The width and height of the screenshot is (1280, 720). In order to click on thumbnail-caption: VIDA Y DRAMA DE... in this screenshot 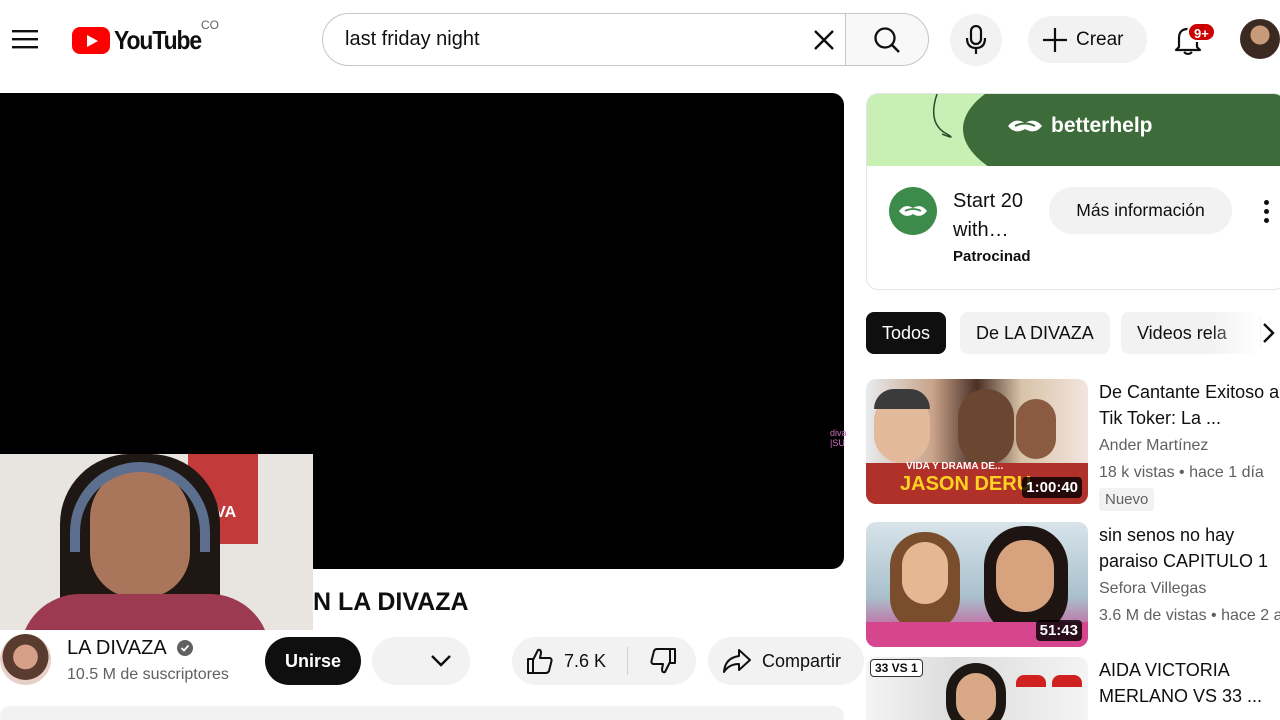, I will do `click(955, 466)`.